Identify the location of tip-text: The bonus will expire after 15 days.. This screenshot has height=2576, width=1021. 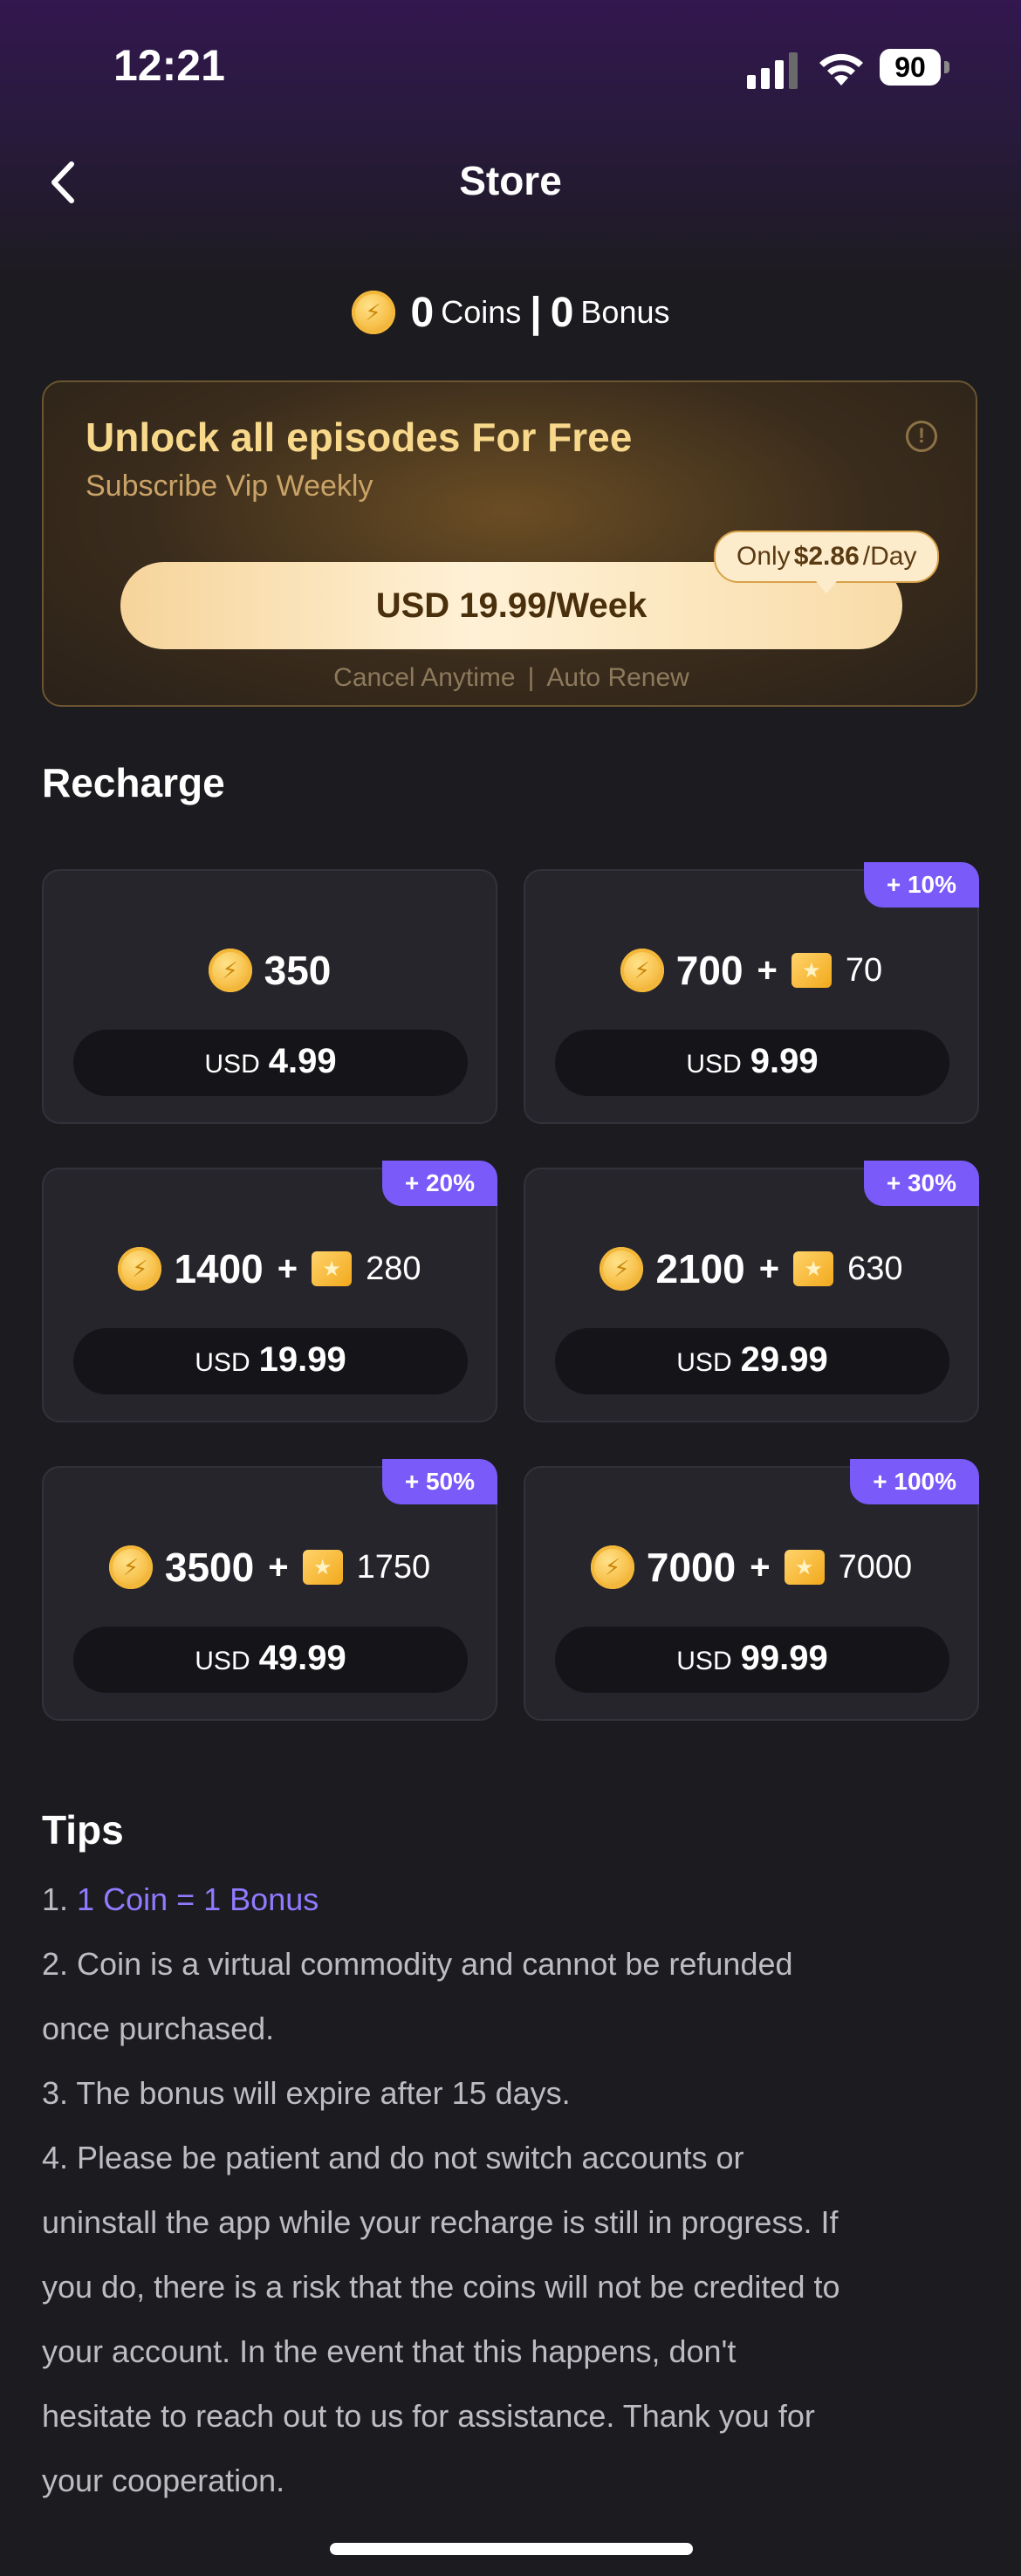
(323, 2093).